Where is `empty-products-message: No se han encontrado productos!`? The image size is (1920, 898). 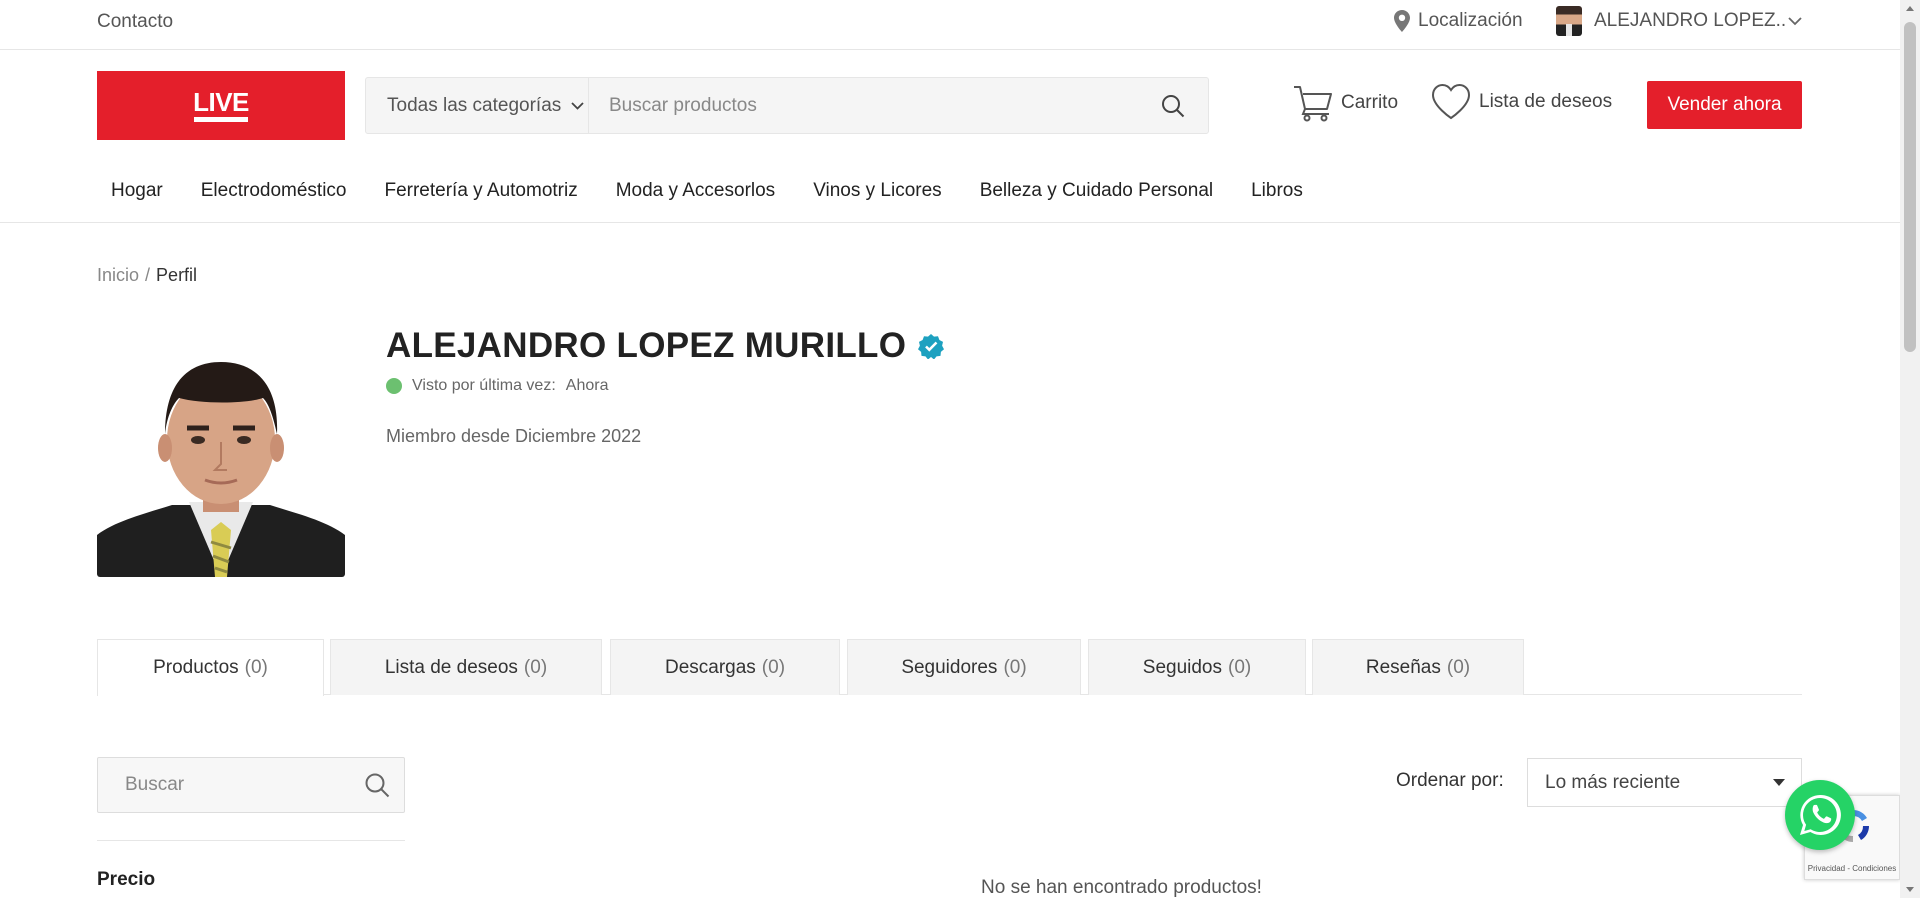
empty-products-message: No se han encontrado productos! is located at coordinates (1121, 887).